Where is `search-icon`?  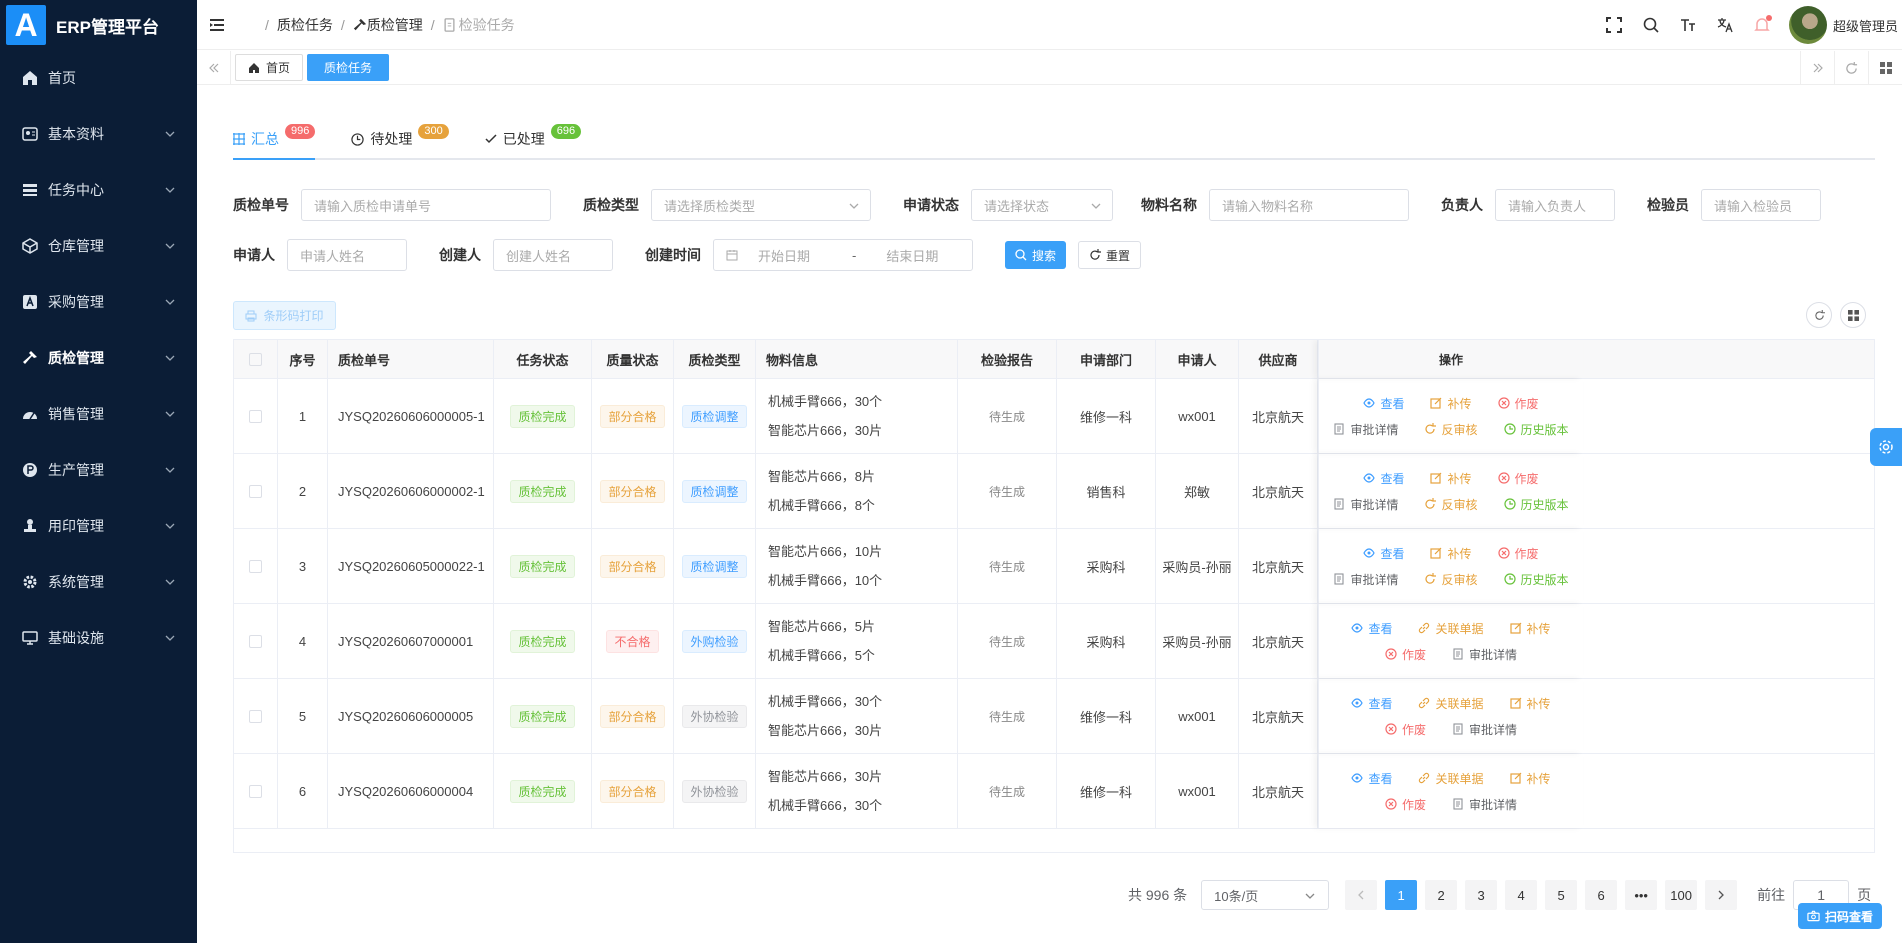
search-icon is located at coordinates (1651, 25).